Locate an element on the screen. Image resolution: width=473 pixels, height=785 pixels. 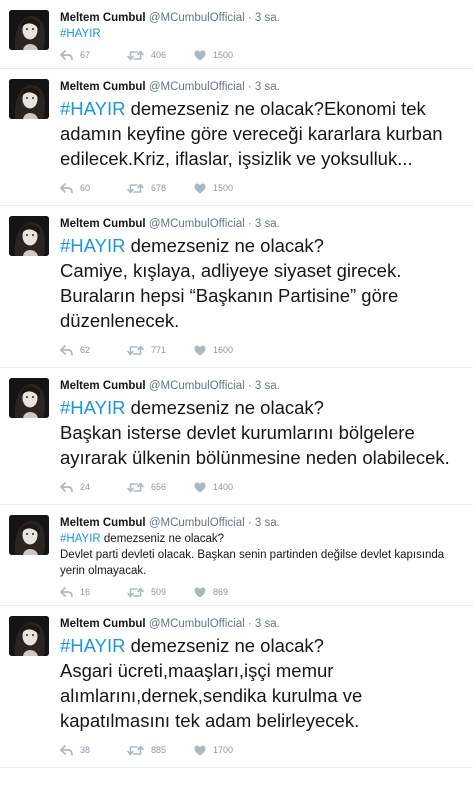
retweet-count: 771 is located at coordinates (159, 350).